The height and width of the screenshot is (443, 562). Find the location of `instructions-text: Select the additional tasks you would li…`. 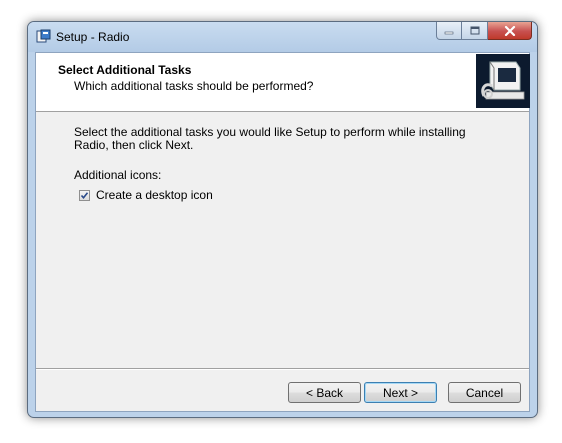

instructions-text: Select the additional tasks you would li… is located at coordinates (270, 138).